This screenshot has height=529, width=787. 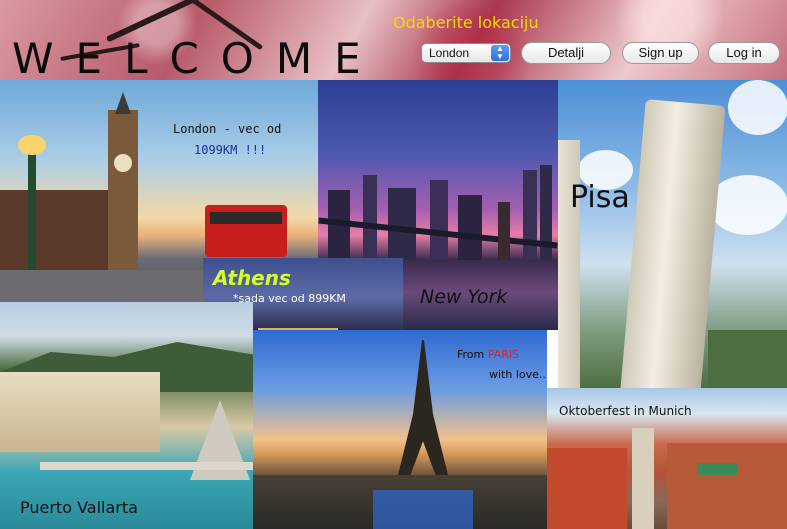 What do you see at coordinates (252, 278) in the screenshot?
I see `athens-label: Athens` at bounding box center [252, 278].